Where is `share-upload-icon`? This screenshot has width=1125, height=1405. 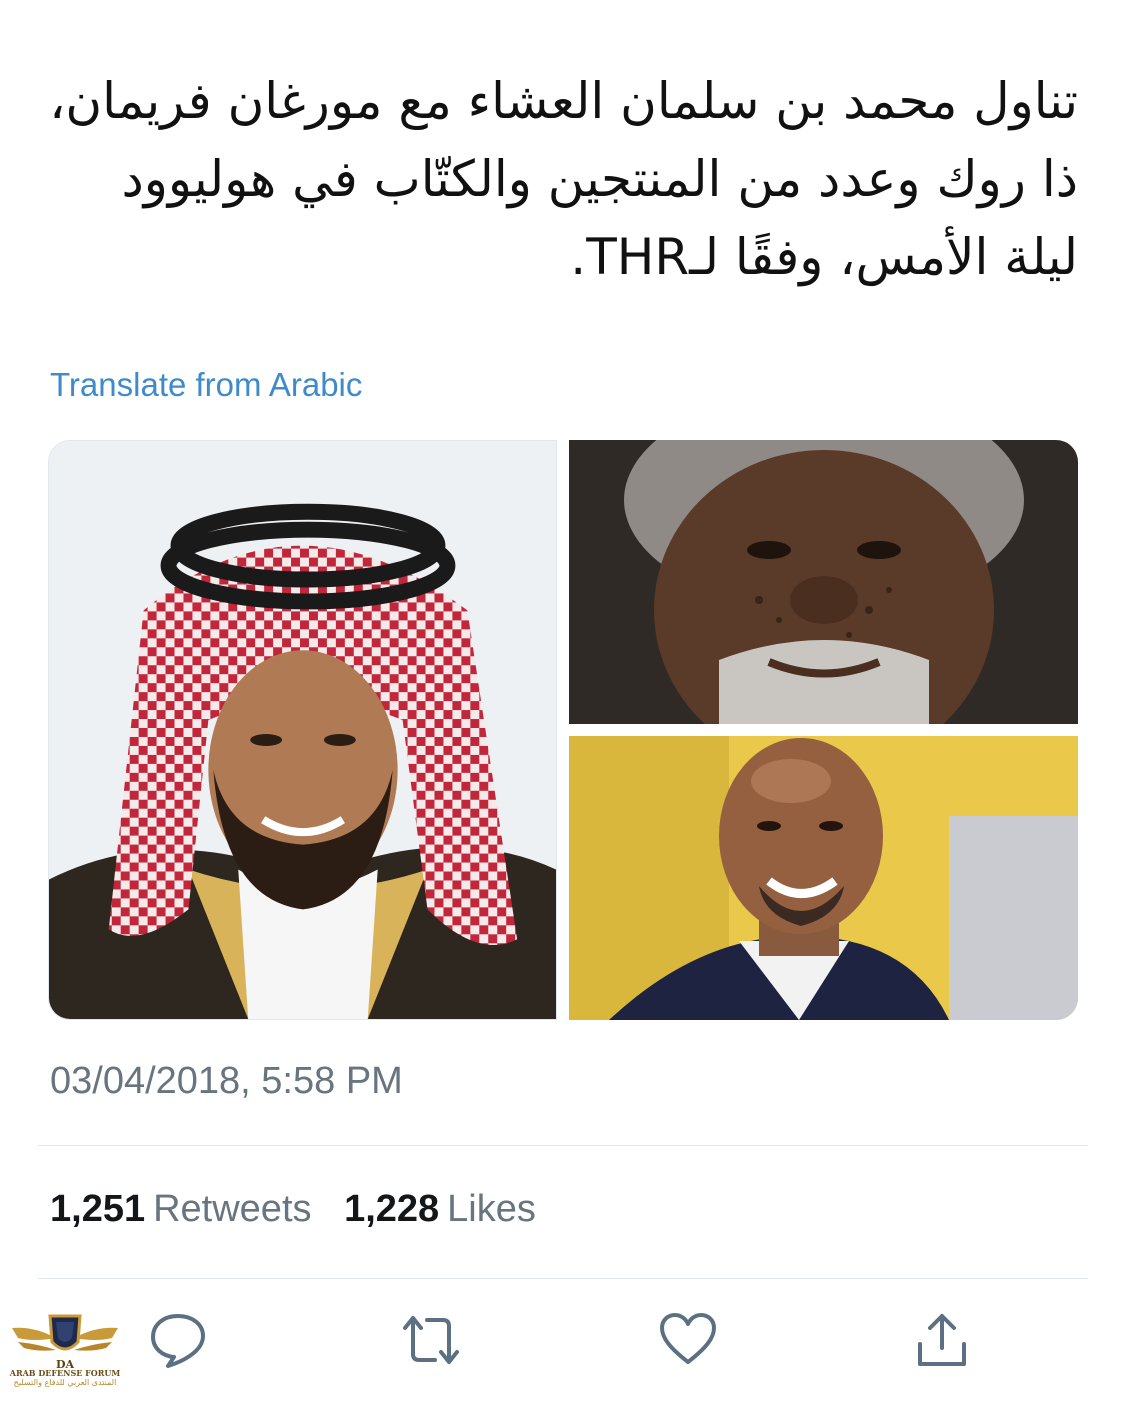 share-upload-icon is located at coordinates (942, 1340).